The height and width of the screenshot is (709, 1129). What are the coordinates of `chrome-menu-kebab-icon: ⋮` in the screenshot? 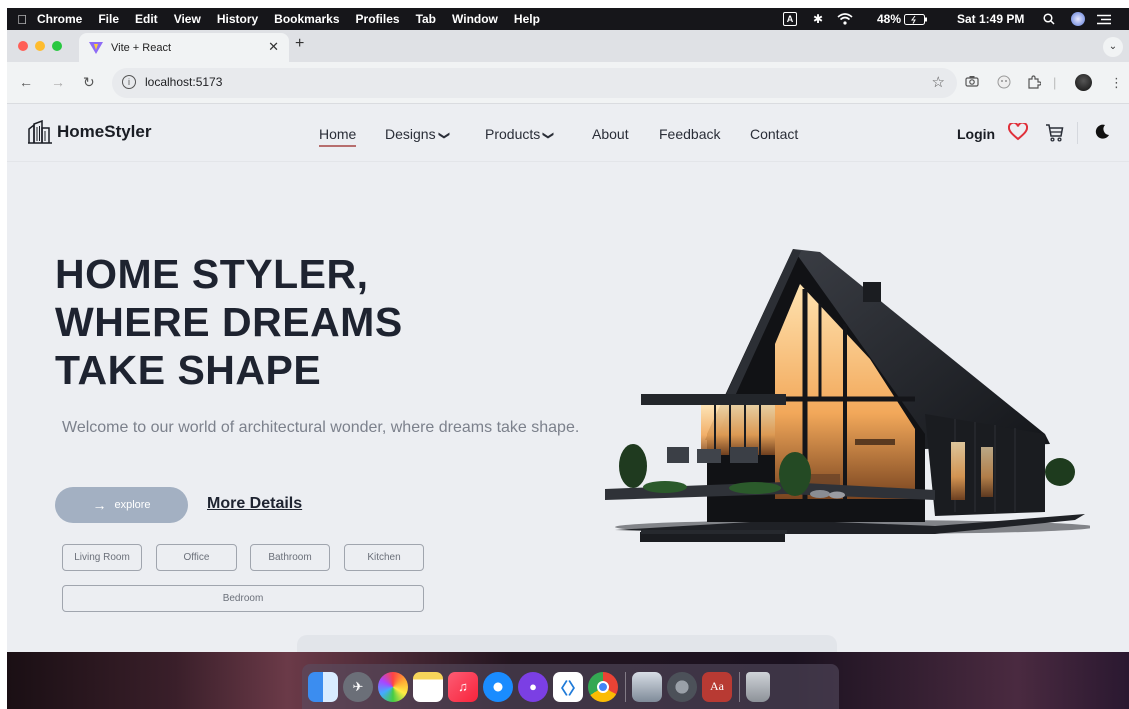 It's located at (1116, 83).